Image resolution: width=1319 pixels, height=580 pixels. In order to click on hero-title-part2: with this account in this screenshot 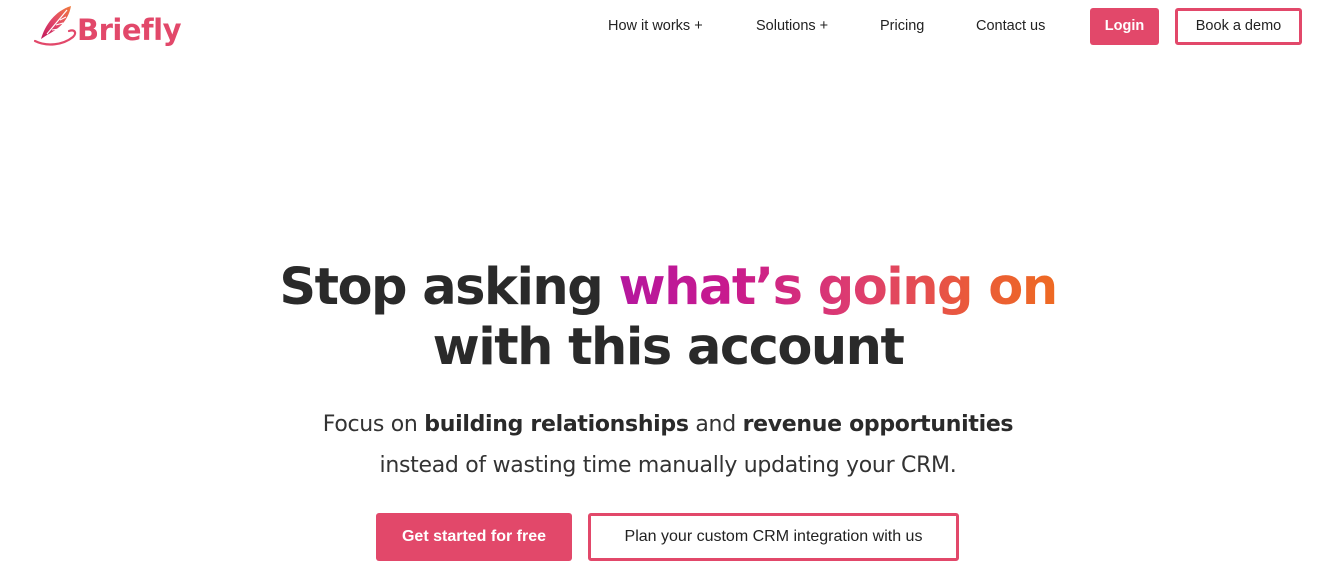, I will do `click(668, 347)`.